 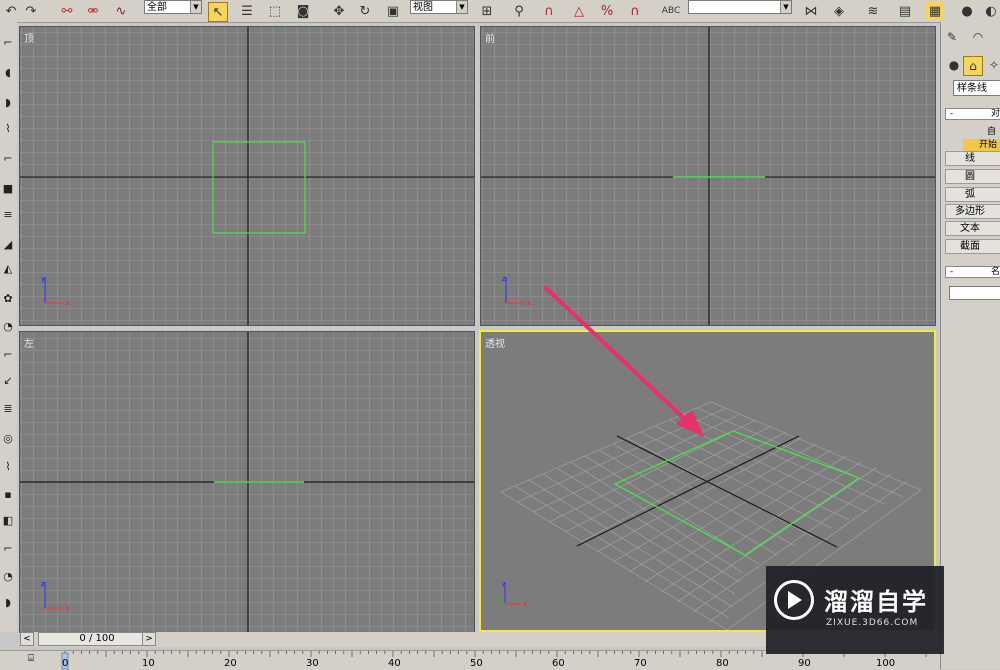 I want to click on pivot-center-icon: ⊞, so click(x=487, y=11).